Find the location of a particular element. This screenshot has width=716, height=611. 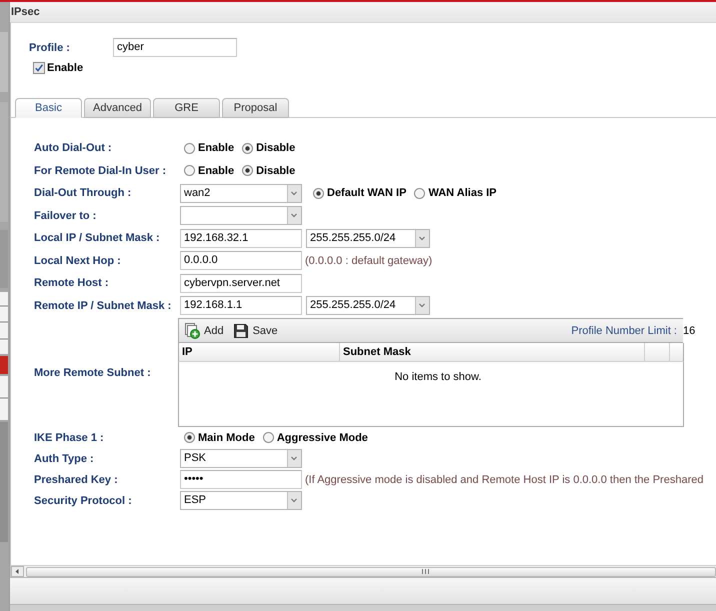

radio-label: Main Mode is located at coordinates (226, 438).